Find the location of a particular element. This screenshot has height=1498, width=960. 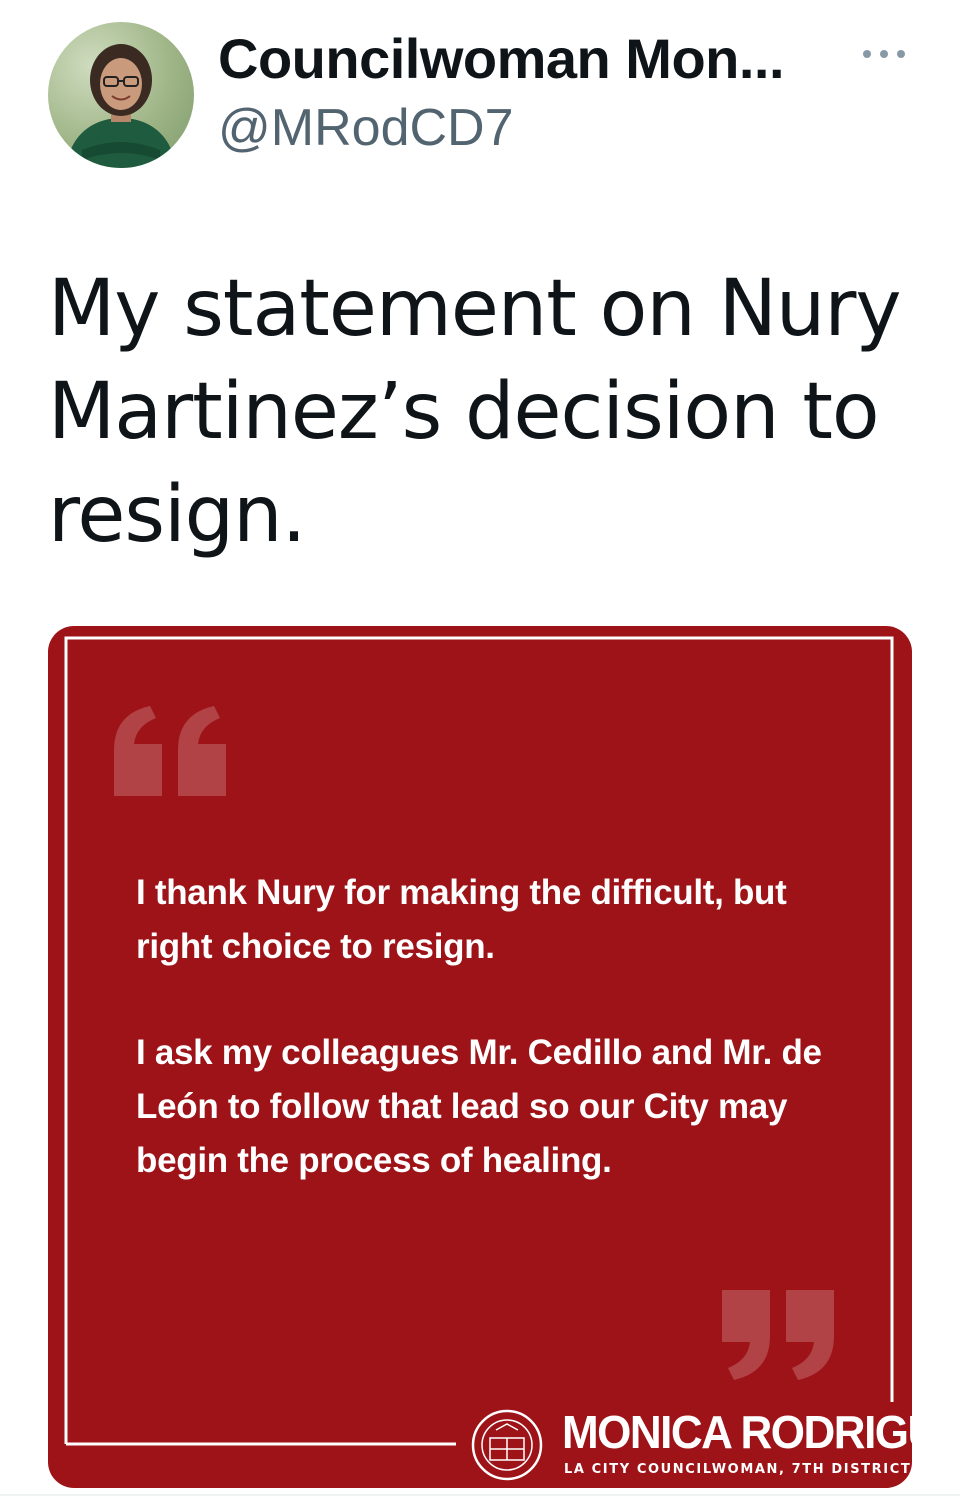

avatar is located at coordinates (121, 95).